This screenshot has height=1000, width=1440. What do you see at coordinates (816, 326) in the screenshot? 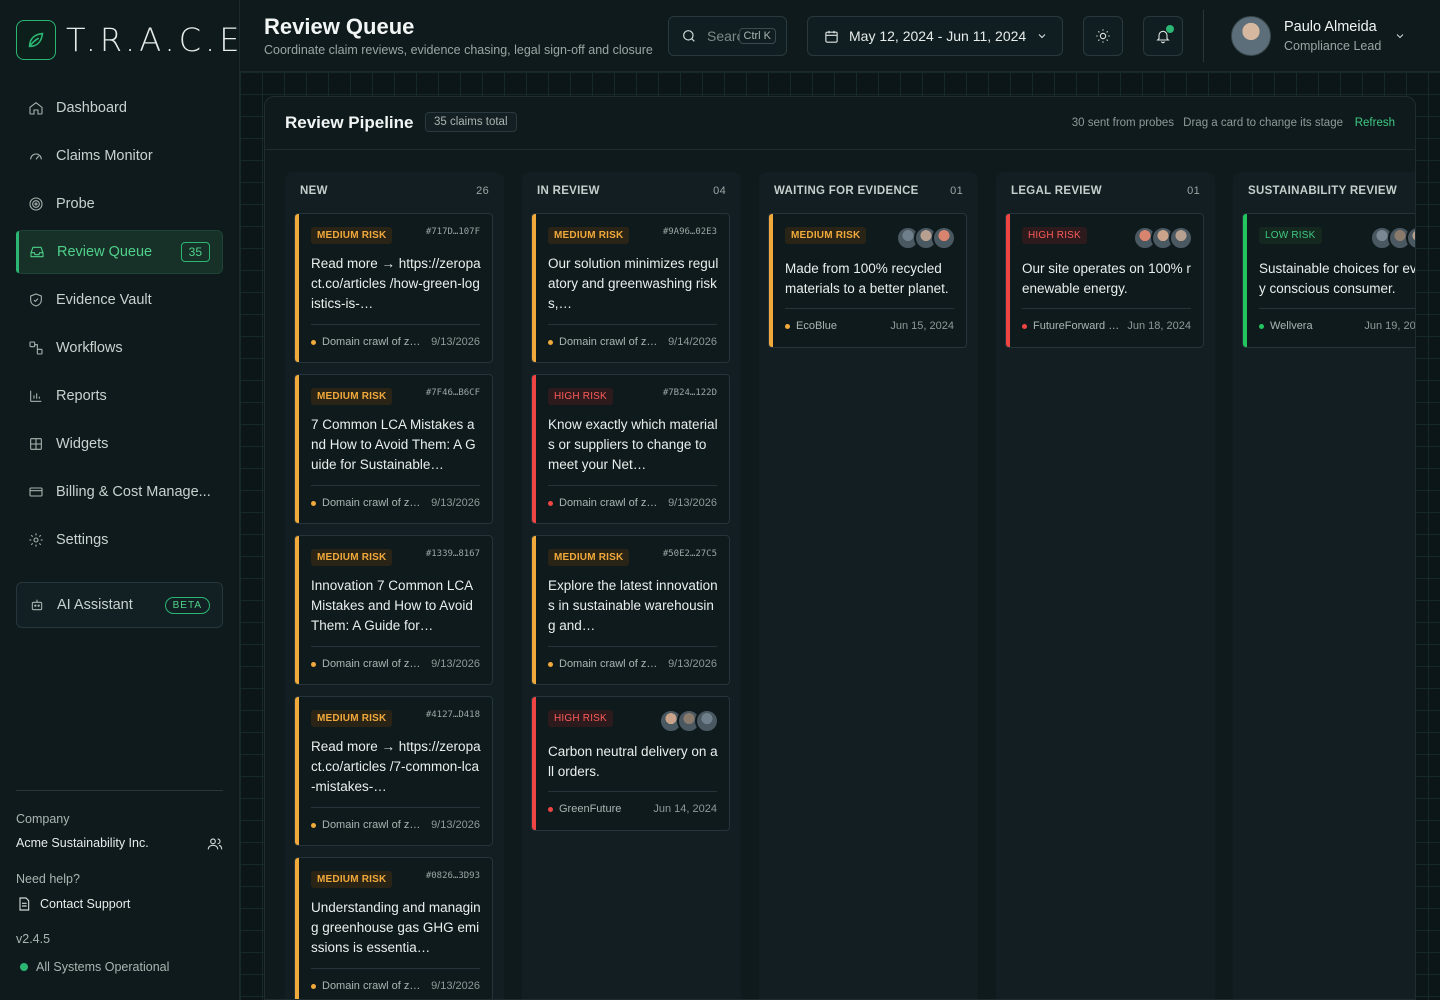
I see `claim-source-label: EcoBlue` at bounding box center [816, 326].